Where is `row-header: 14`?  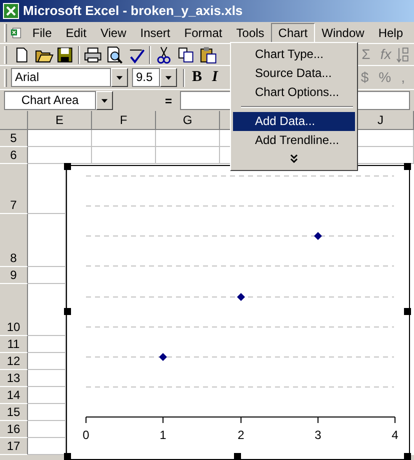 row-header: 14 is located at coordinates (14, 395).